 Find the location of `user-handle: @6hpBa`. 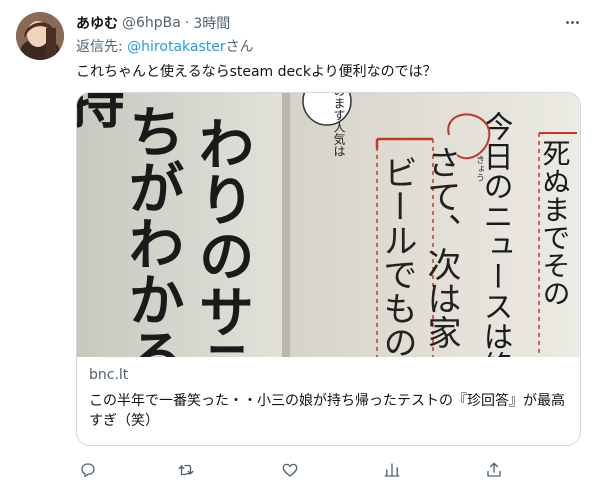

user-handle: @6hpBa is located at coordinates (151, 23).